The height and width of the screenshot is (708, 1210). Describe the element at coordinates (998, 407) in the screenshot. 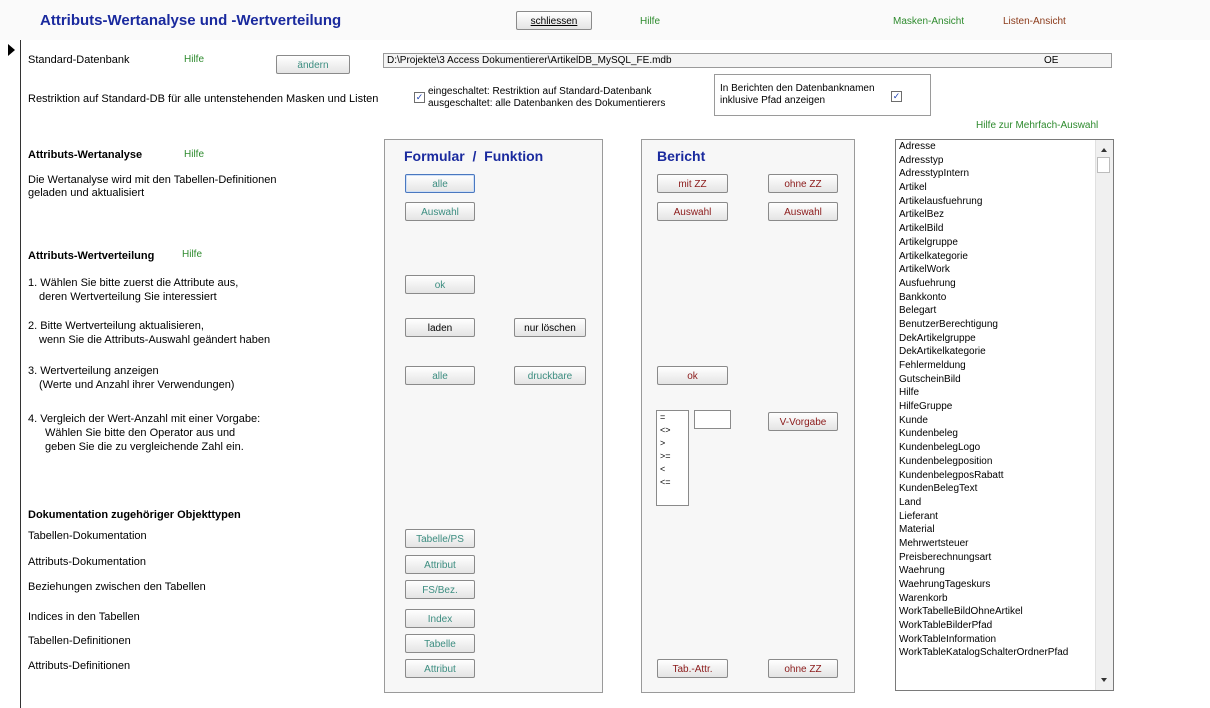

I see `table-list-item: HilfeGruppe` at that location.